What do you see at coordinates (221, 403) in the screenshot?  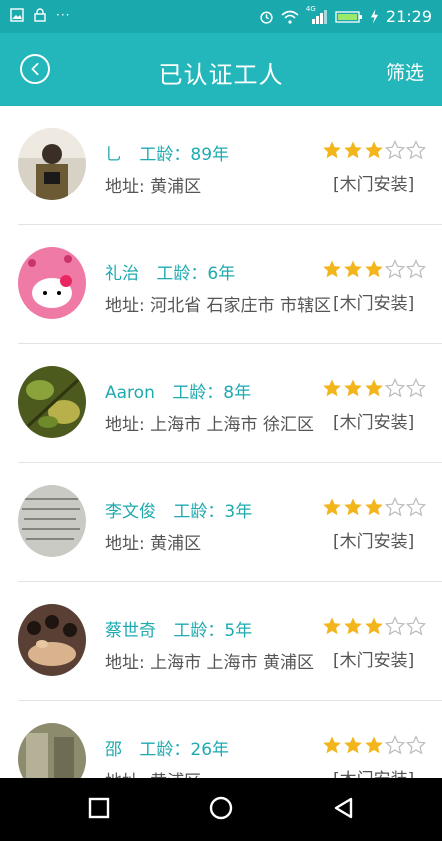 I see `worker-row: Aaron 工龄：8年 地址: 上海市 上海市 徐汇区 [木门安装]` at bounding box center [221, 403].